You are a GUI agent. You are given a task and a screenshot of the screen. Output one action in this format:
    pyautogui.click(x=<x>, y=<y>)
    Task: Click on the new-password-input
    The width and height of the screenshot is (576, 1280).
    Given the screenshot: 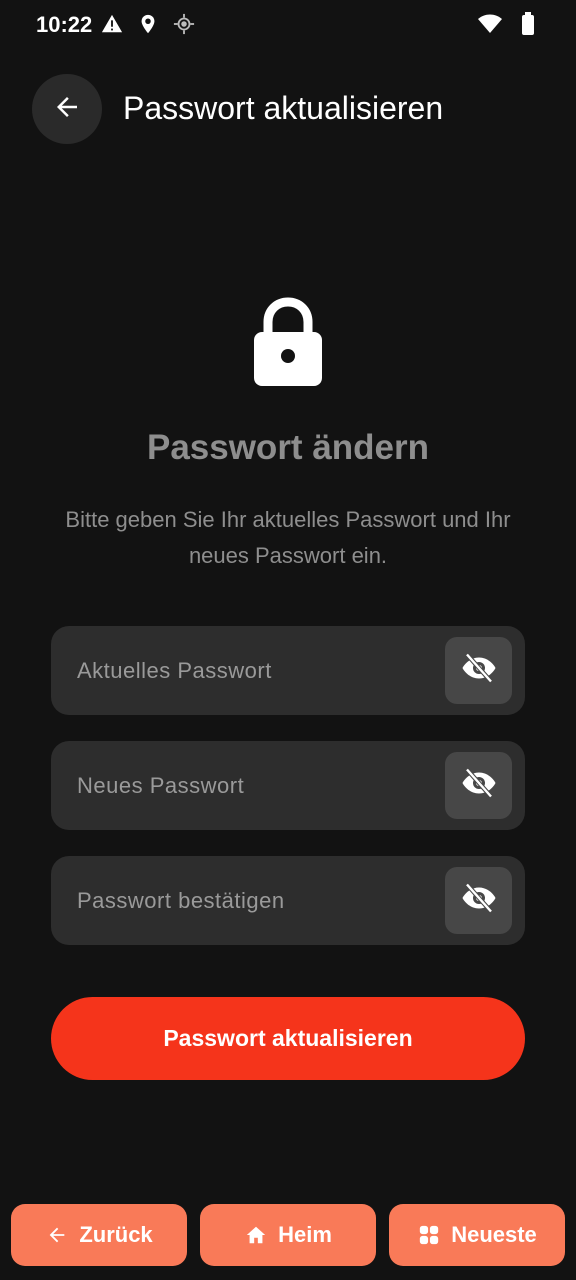 What is the action you would take?
    pyautogui.click(x=257, y=785)
    